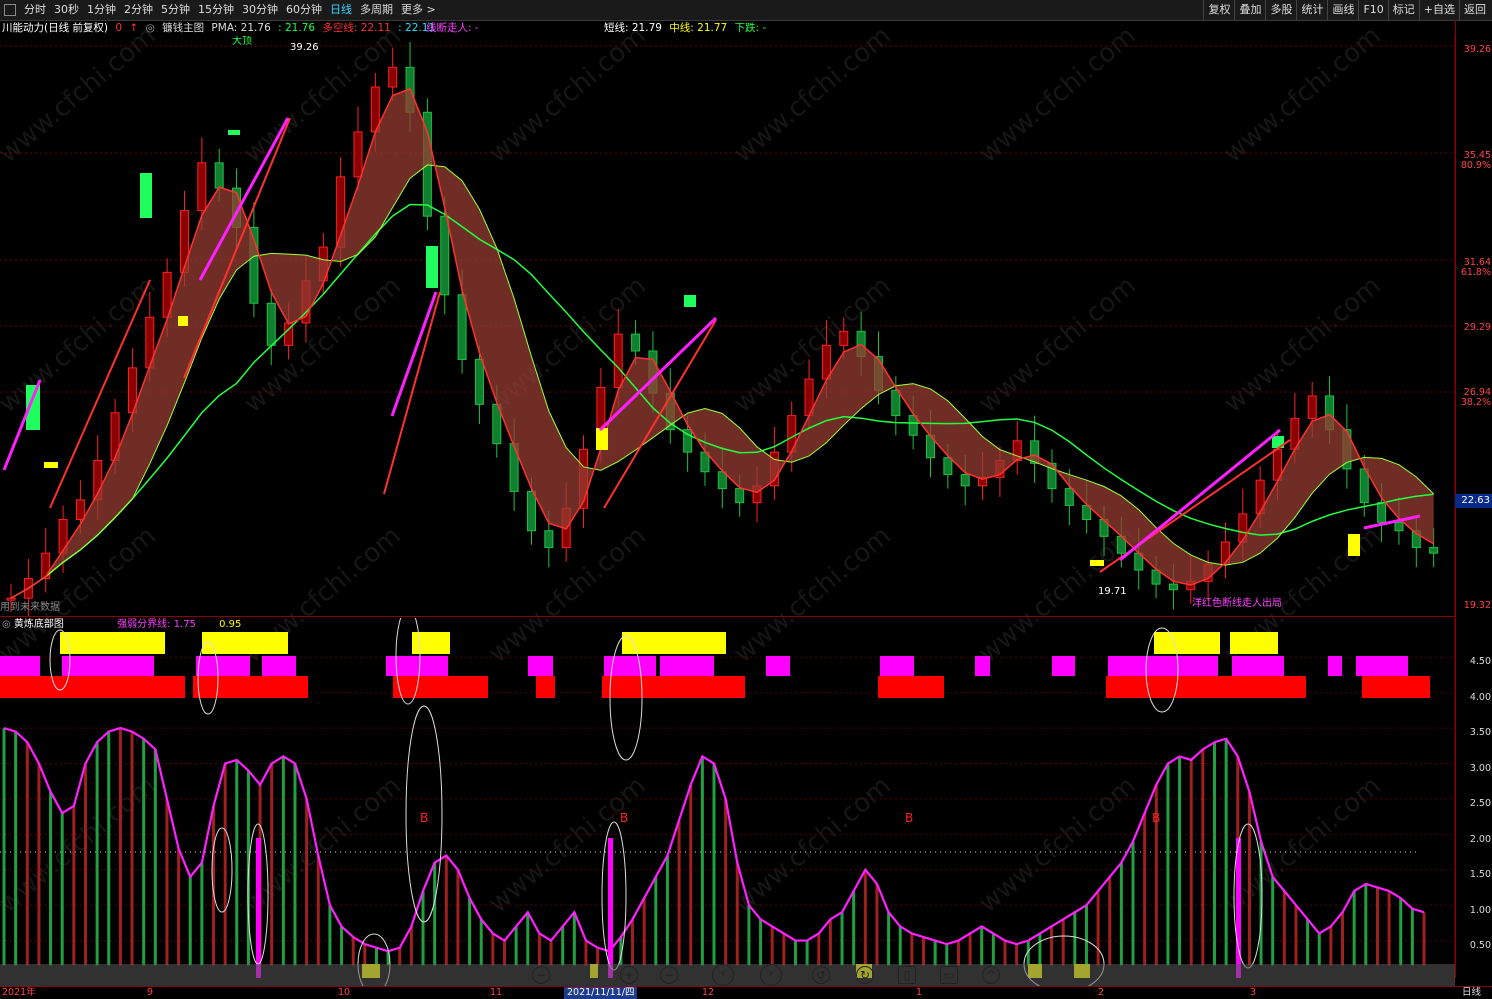 This screenshot has width=1492, height=999. What do you see at coordinates (991, 975) in the screenshot?
I see `up-icon: ^` at bounding box center [991, 975].